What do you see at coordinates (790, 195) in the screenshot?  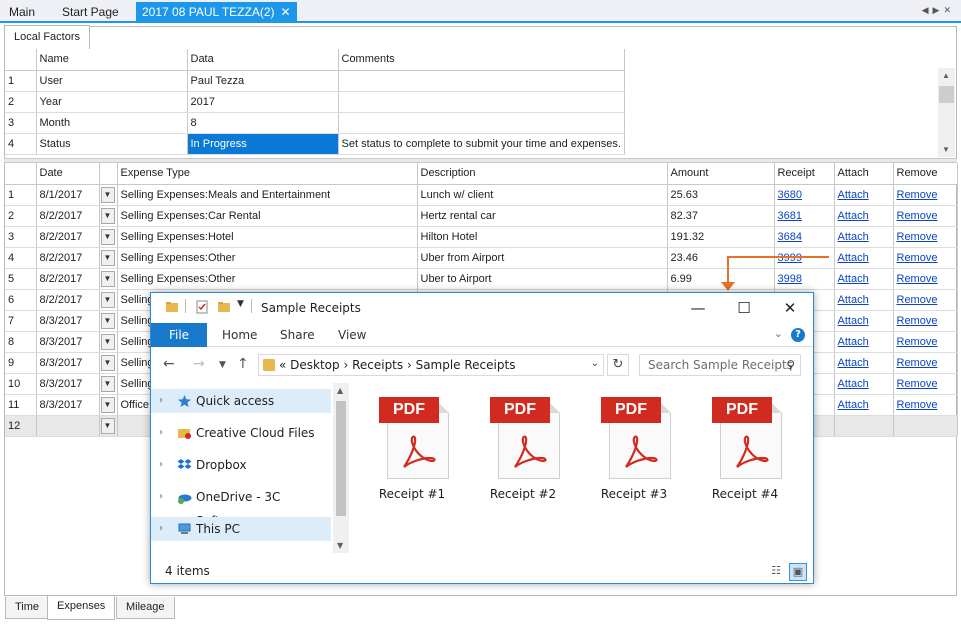 I see `receipt-link: 3680` at bounding box center [790, 195].